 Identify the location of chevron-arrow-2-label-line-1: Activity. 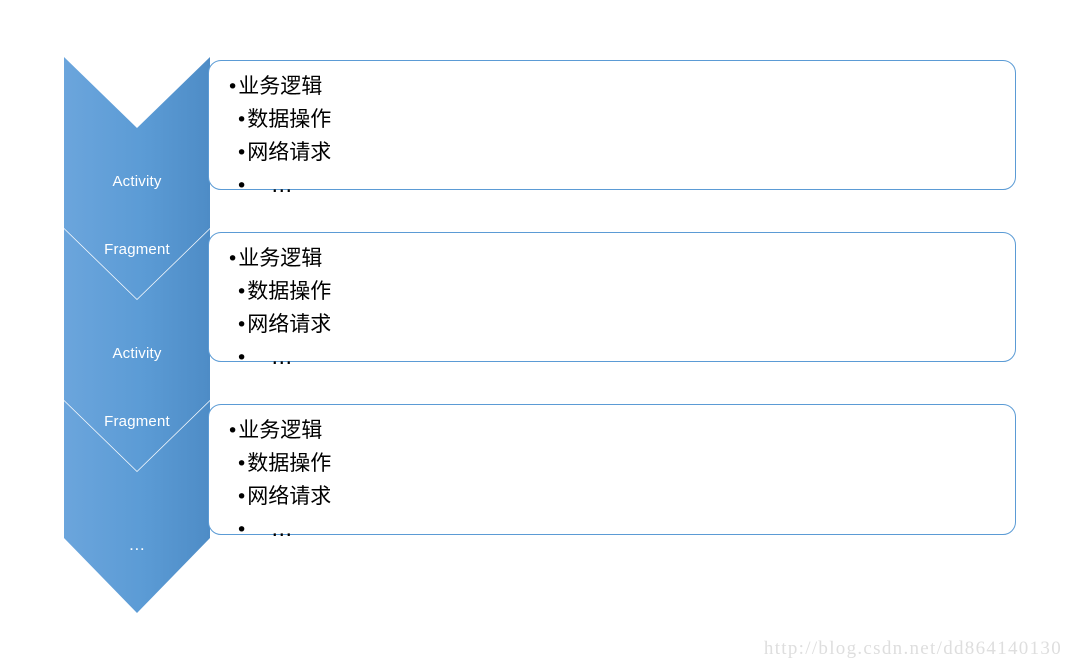
(137, 353).